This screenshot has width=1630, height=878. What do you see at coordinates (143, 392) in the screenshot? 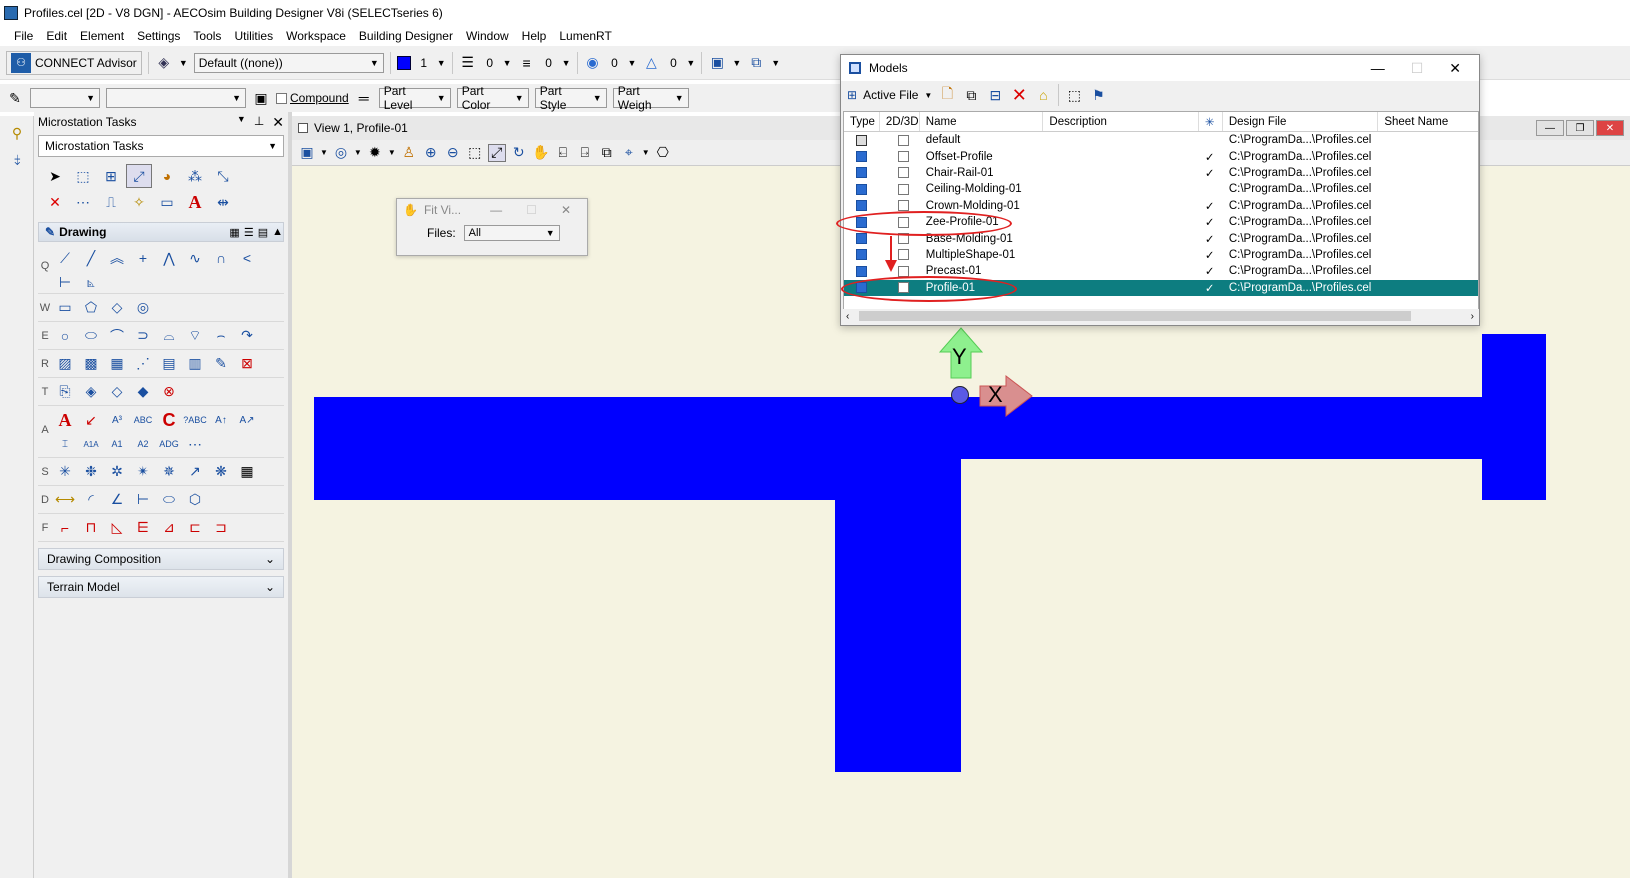
I see `edit-tag-icon: ◆` at bounding box center [143, 392].